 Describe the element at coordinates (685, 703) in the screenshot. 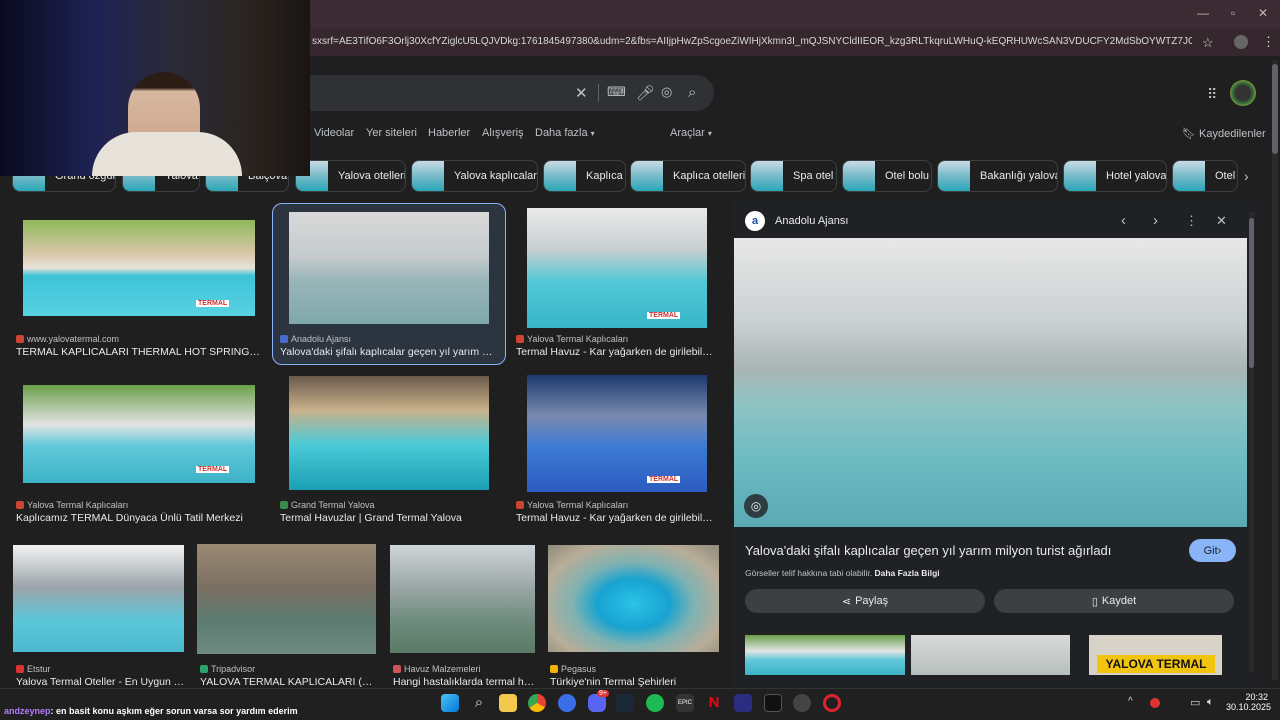

I see `epic-games-icon: EPIC` at that location.